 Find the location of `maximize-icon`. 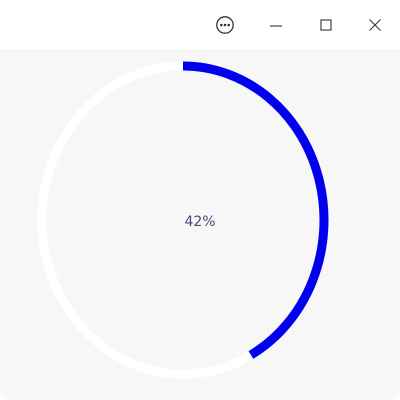

maximize-icon is located at coordinates (326, 25).